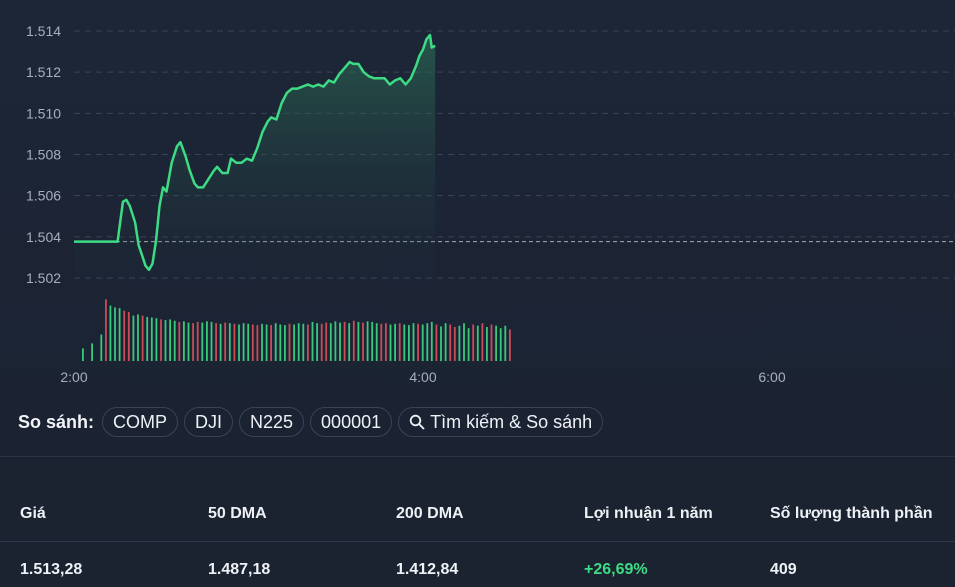 This screenshot has width=955, height=587. I want to click on chip-label: 000001, so click(351, 422).